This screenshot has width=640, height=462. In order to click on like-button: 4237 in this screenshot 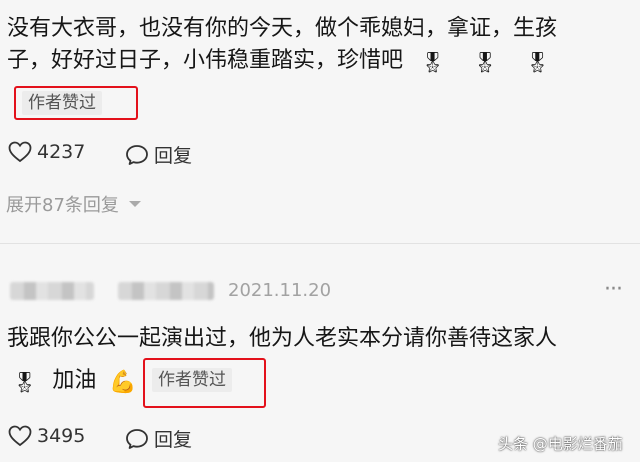, I will do `click(46, 152)`.